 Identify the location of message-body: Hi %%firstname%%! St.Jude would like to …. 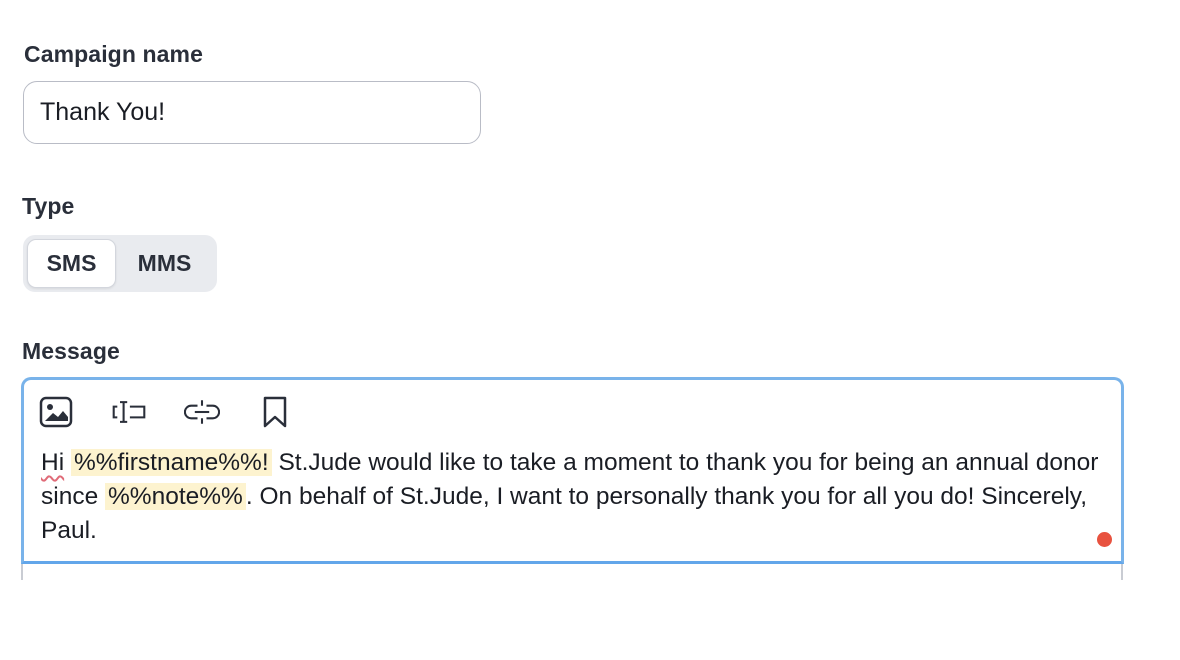
(571, 497).